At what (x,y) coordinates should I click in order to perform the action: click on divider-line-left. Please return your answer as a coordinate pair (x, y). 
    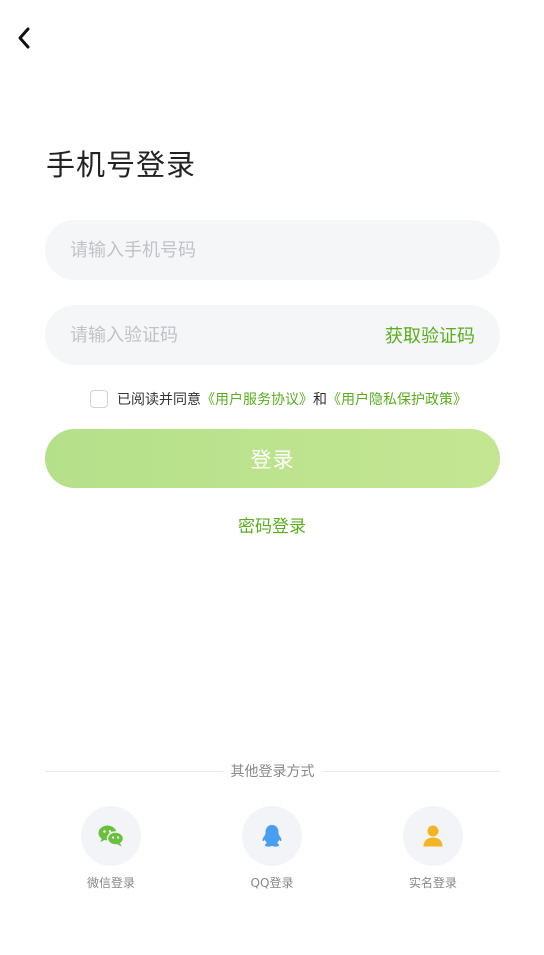
    Looking at the image, I should click on (134, 771).